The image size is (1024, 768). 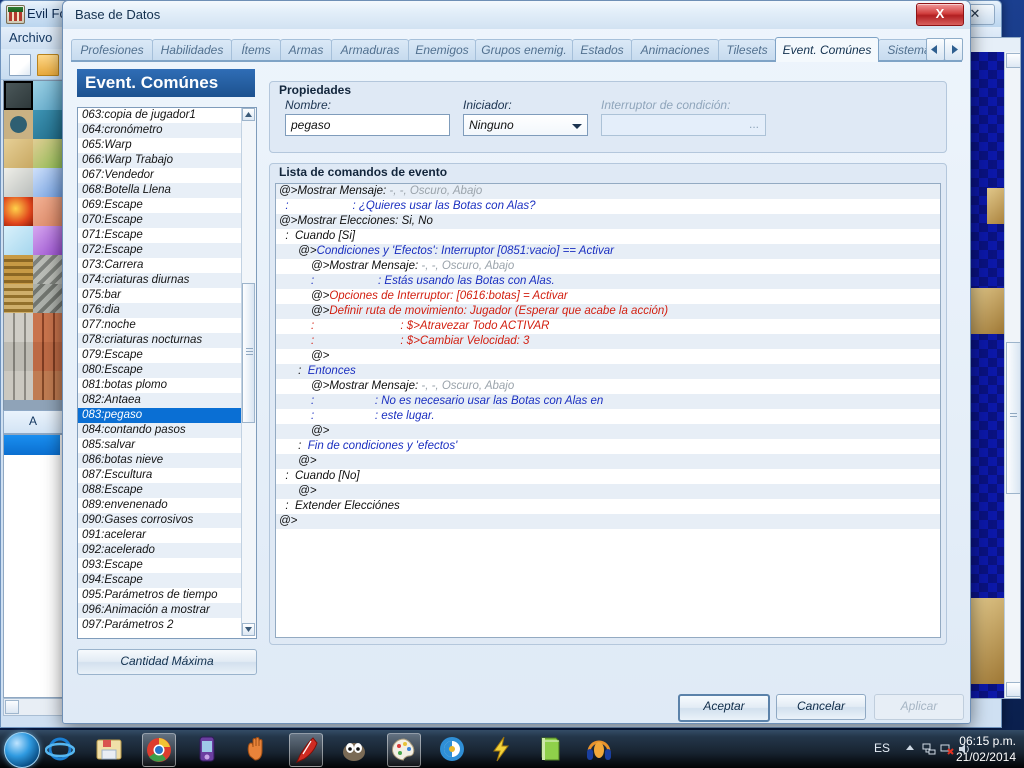 I want to click on list-item: 082:Antaea, so click(x=167, y=400).